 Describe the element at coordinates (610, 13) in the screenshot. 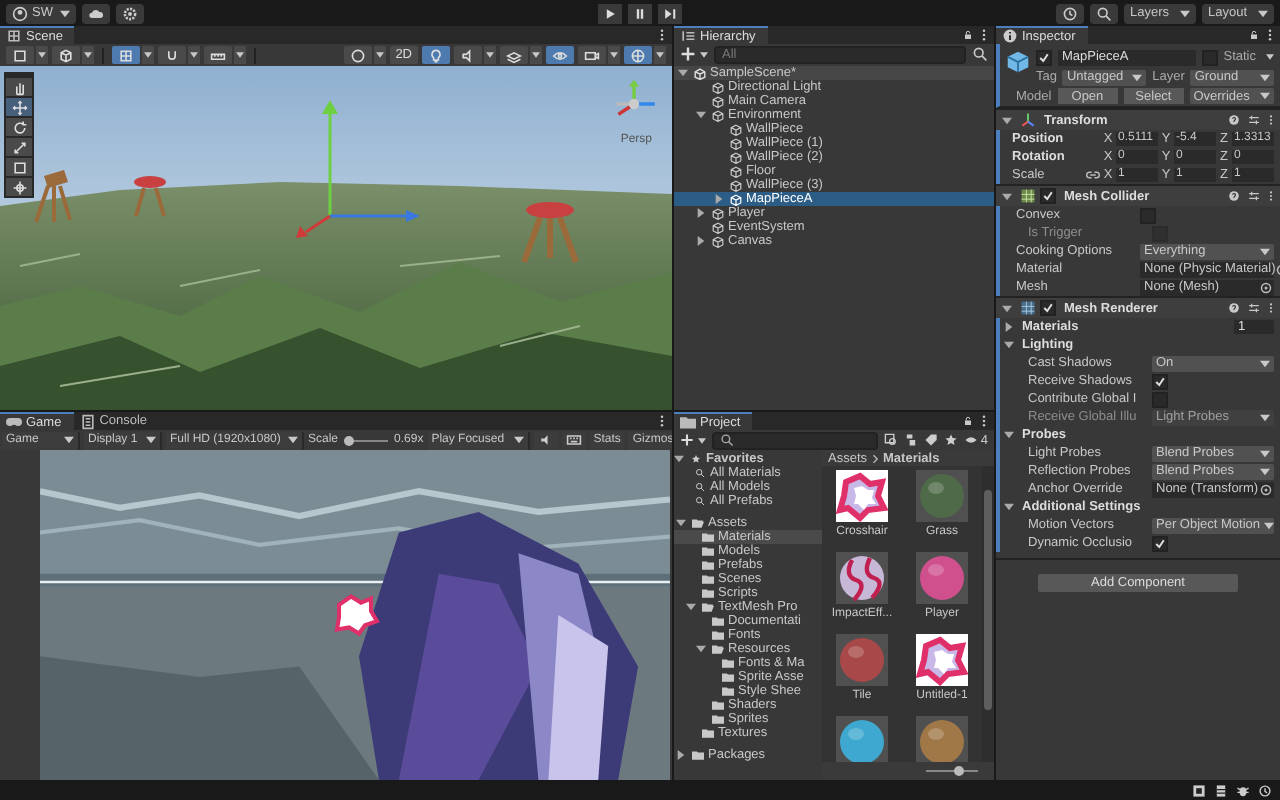

I see `play-button` at that location.